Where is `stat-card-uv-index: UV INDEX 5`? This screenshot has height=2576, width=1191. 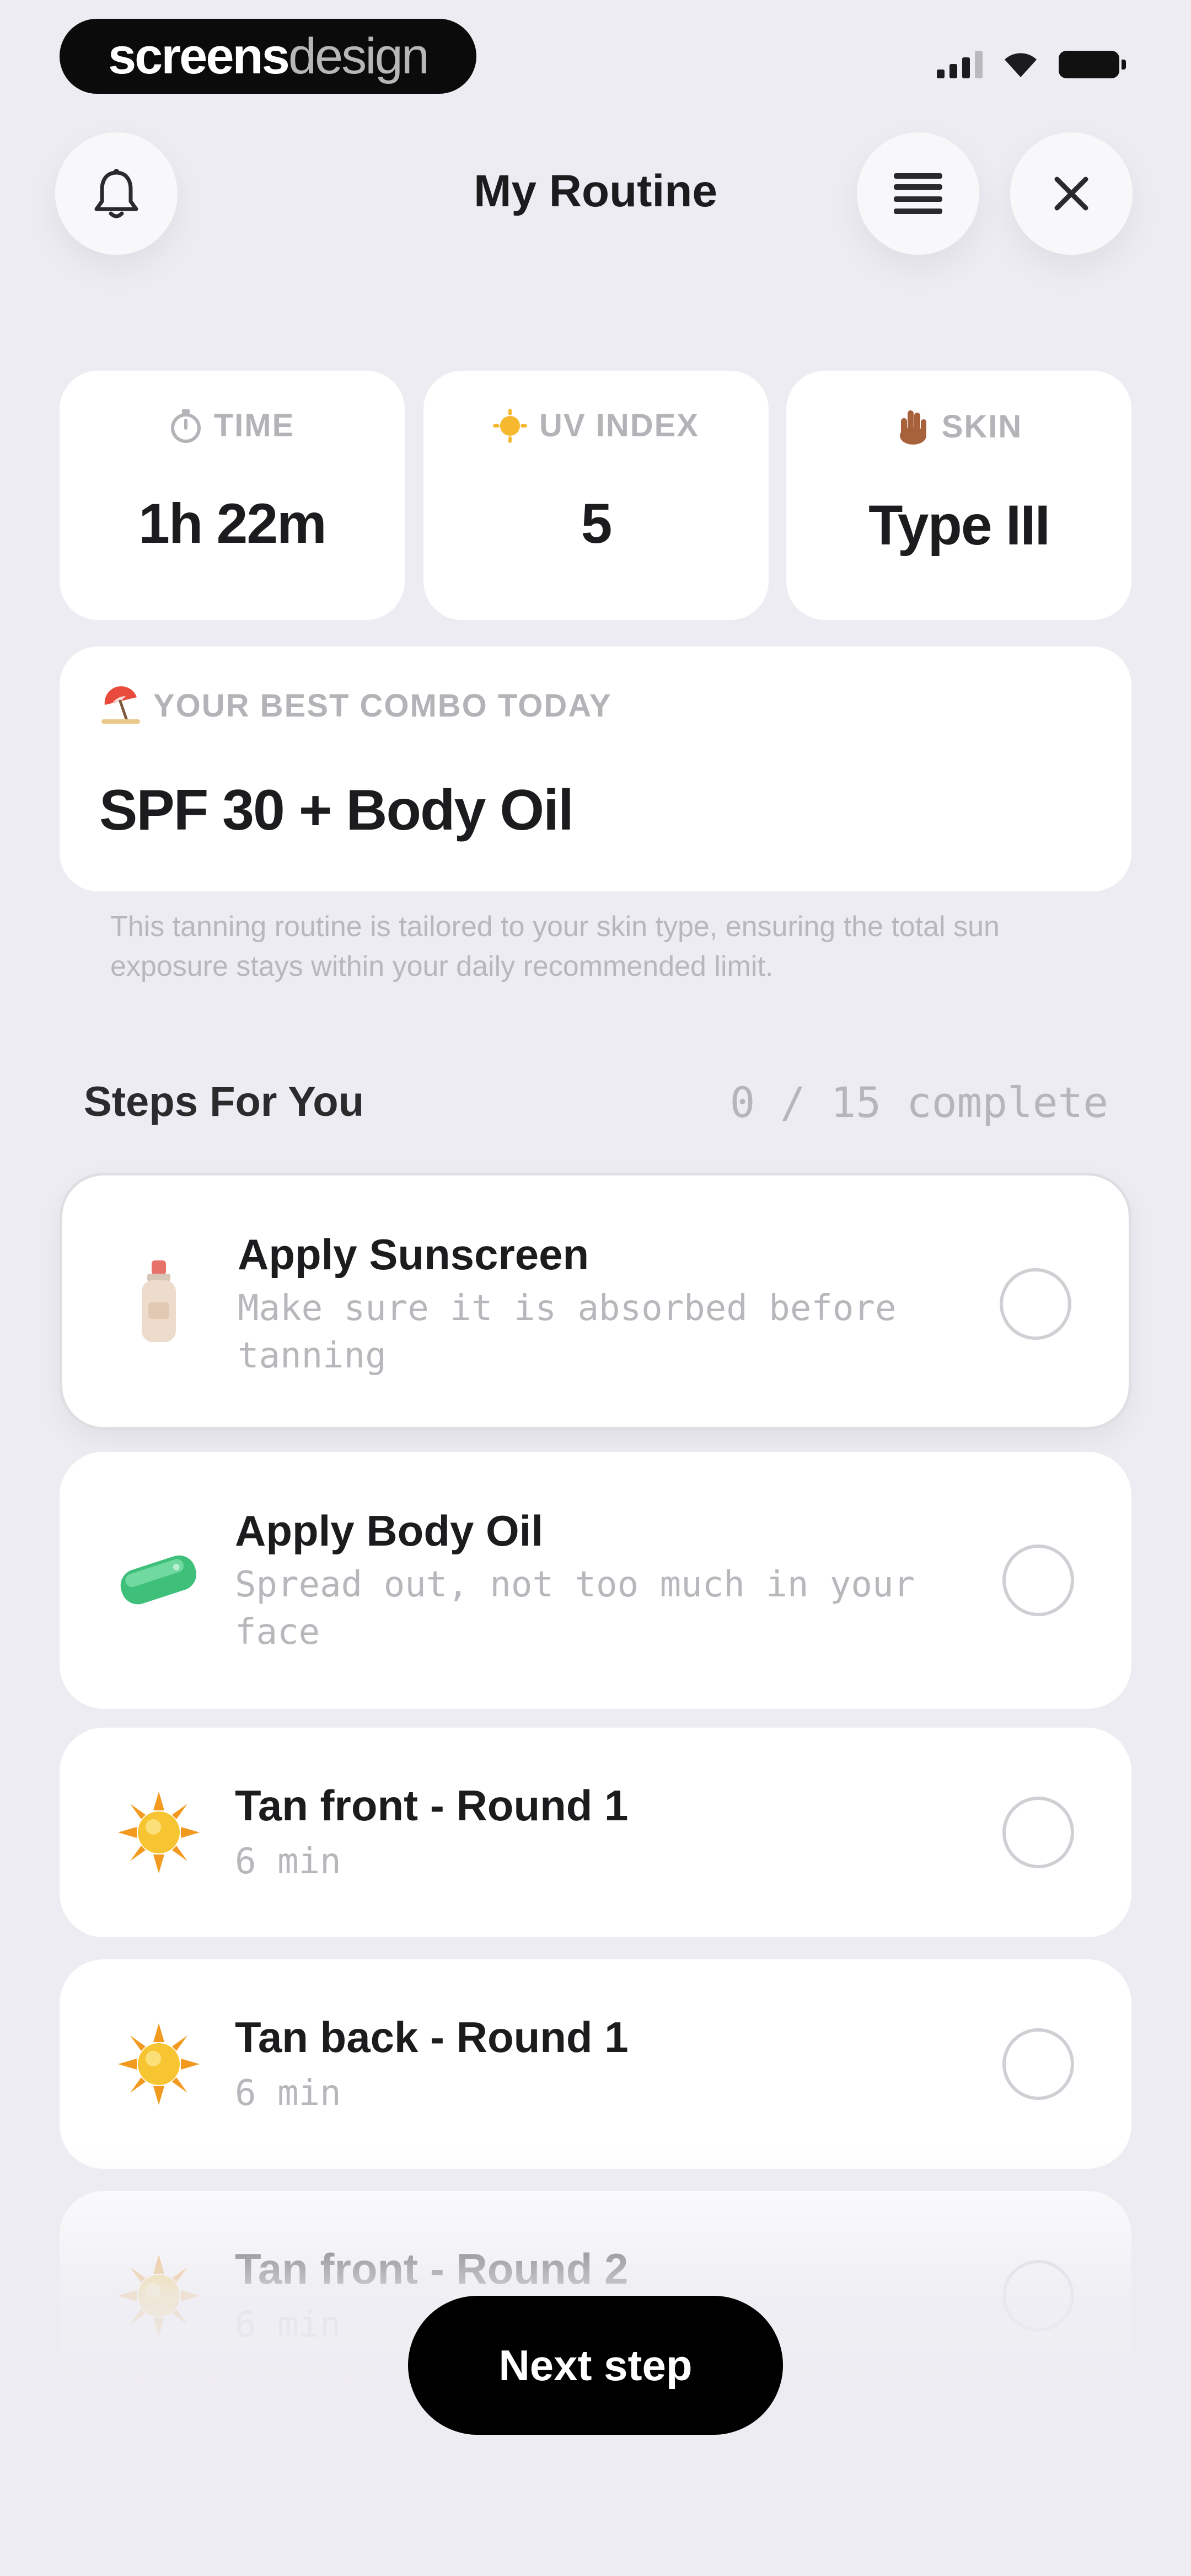 stat-card-uv-index: UV INDEX 5 is located at coordinates (596, 495).